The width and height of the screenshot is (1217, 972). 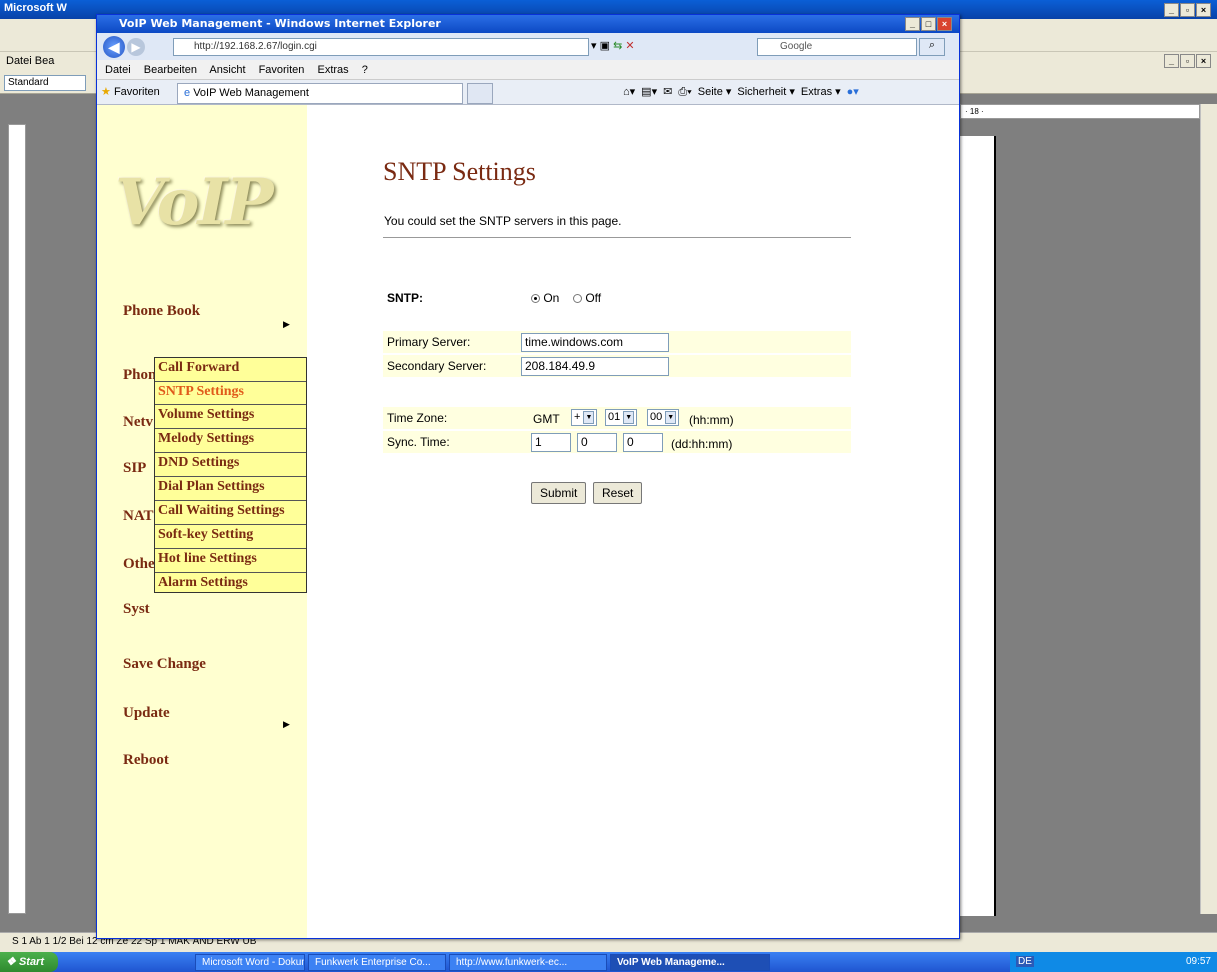 I want to click on language-indicator: DE, so click(x=1025, y=961).